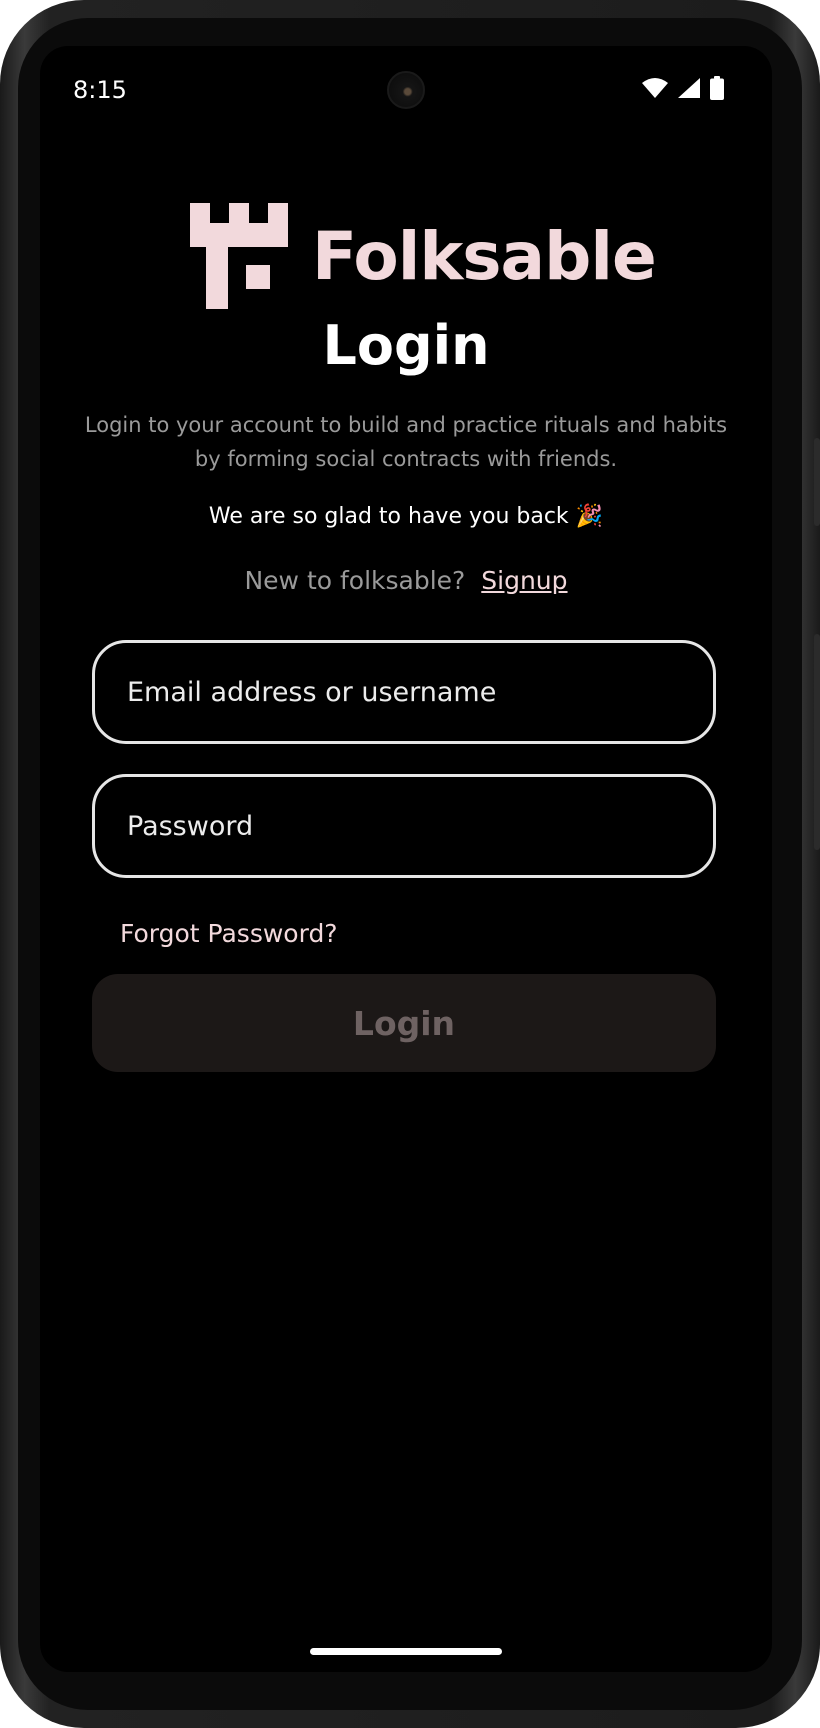 The height and width of the screenshot is (1728, 820). What do you see at coordinates (406, 1651) in the screenshot?
I see `home-indicator` at bounding box center [406, 1651].